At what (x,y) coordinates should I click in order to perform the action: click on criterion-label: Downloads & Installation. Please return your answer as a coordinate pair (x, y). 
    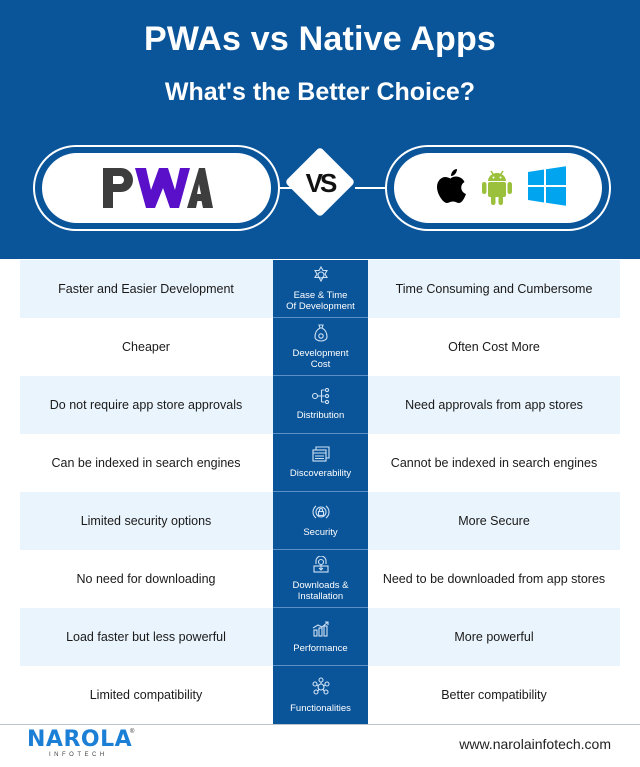
    Looking at the image, I should click on (320, 590).